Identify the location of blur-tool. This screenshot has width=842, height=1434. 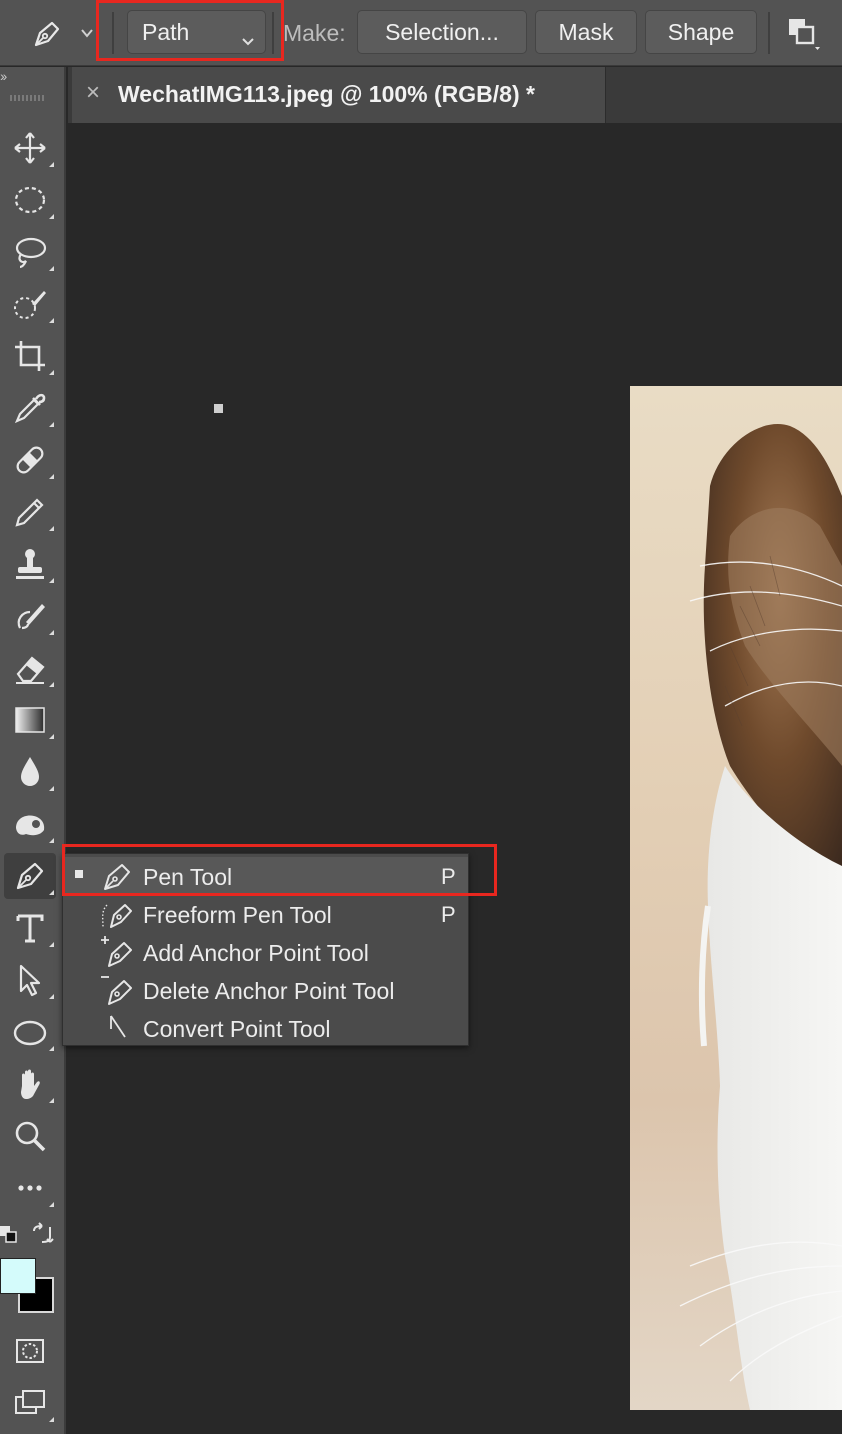
(30, 772).